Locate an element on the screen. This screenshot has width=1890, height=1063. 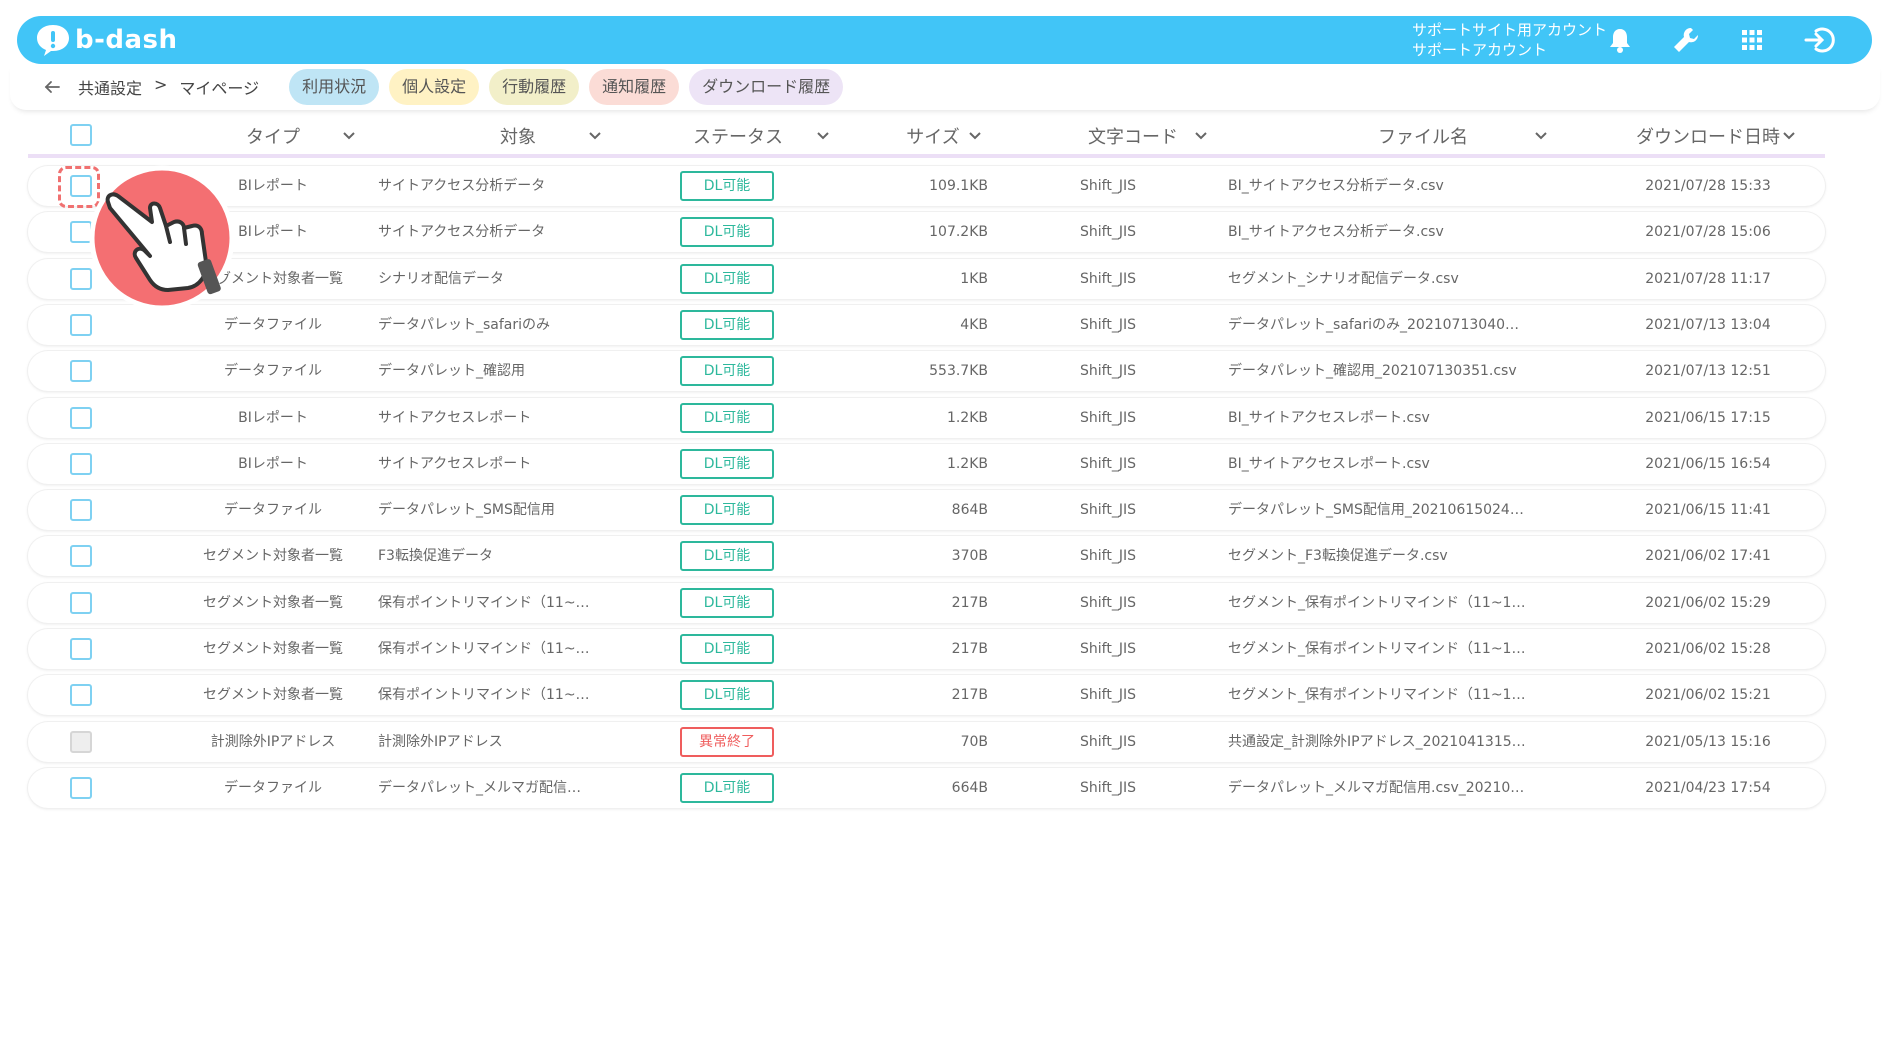
tab-usage: 利用状況 is located at coordinates (334, 87).